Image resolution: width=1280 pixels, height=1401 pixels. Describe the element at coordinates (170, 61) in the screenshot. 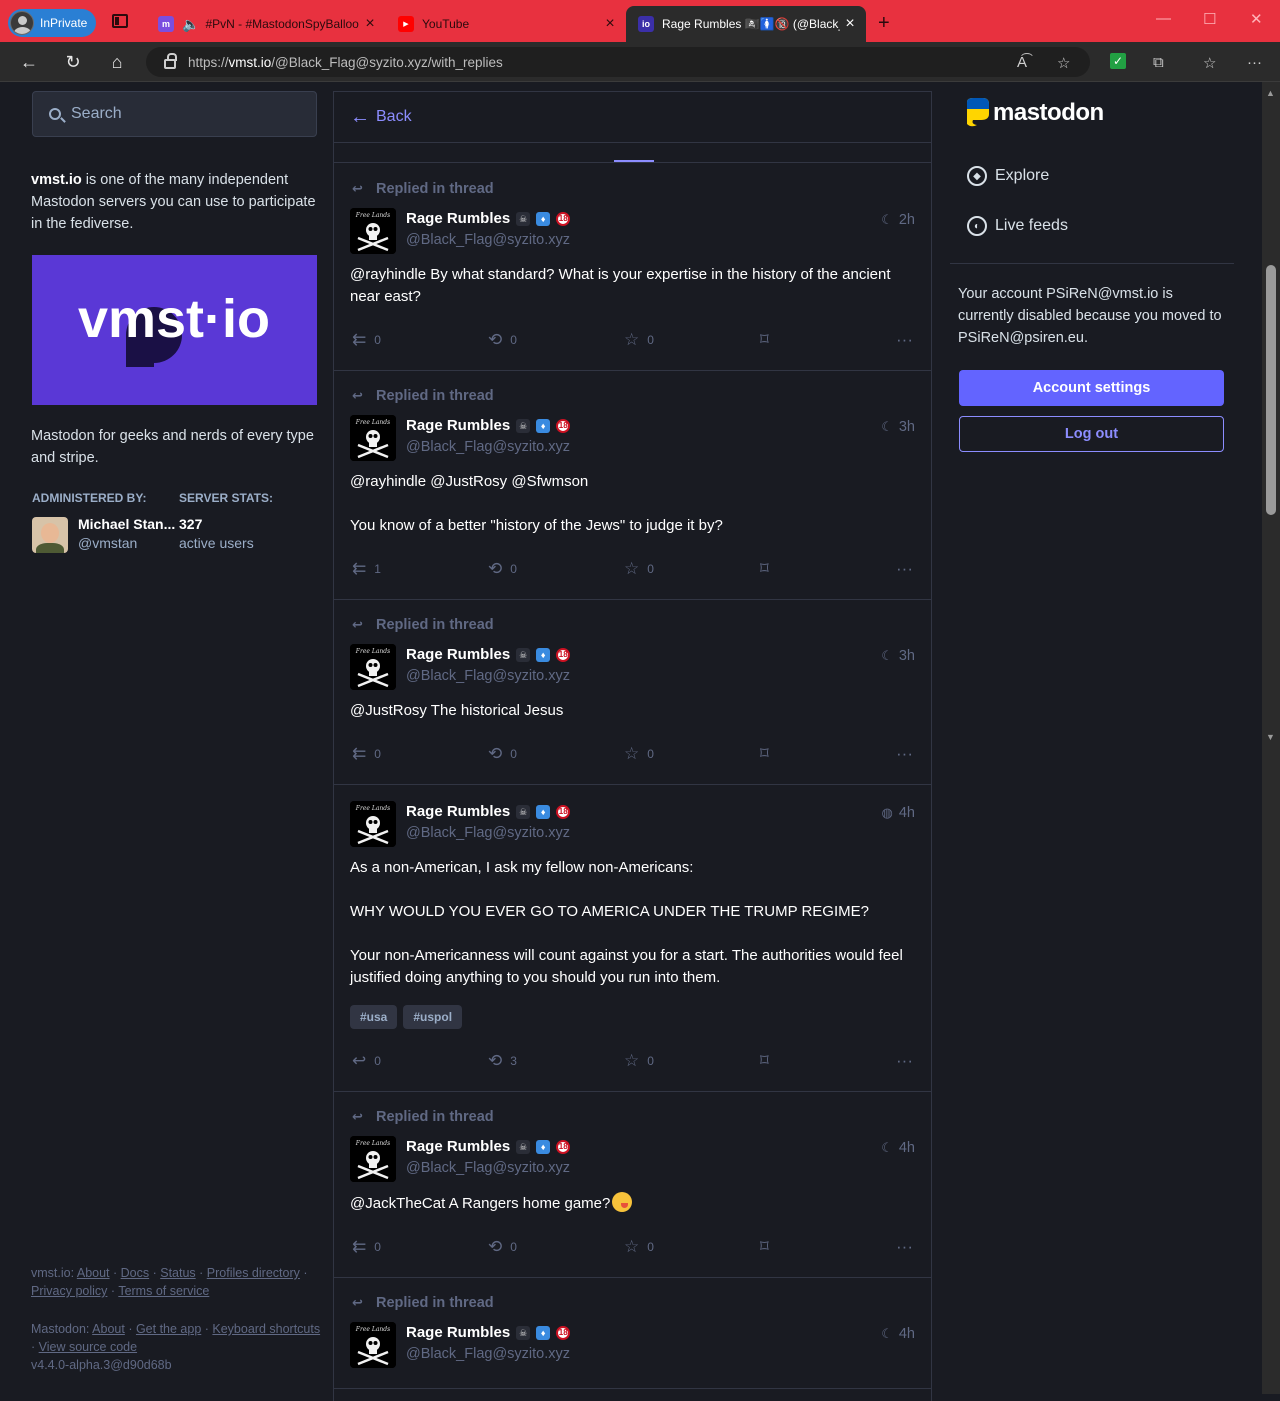

I see `lock-icon` at that location.